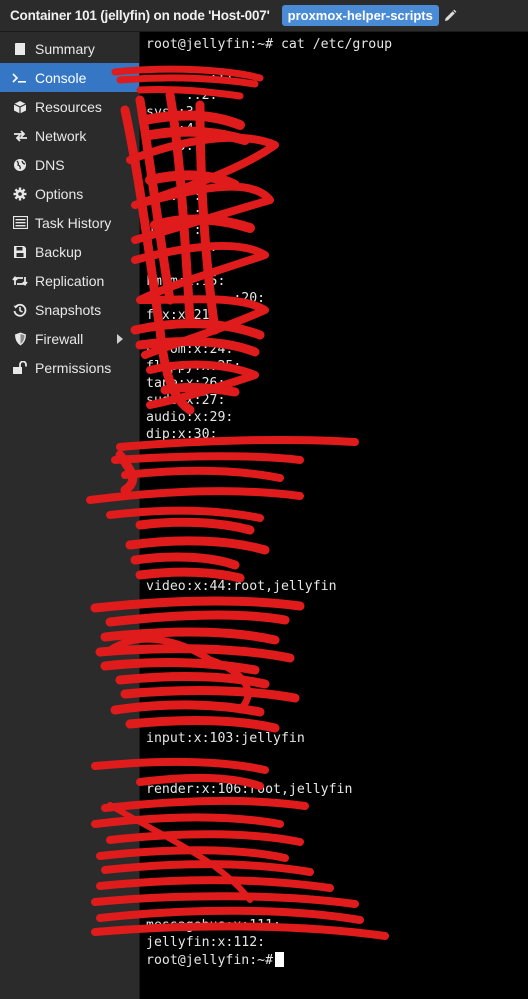  I want to click on sidebar-item-backup: Backup, so click(69, 251).